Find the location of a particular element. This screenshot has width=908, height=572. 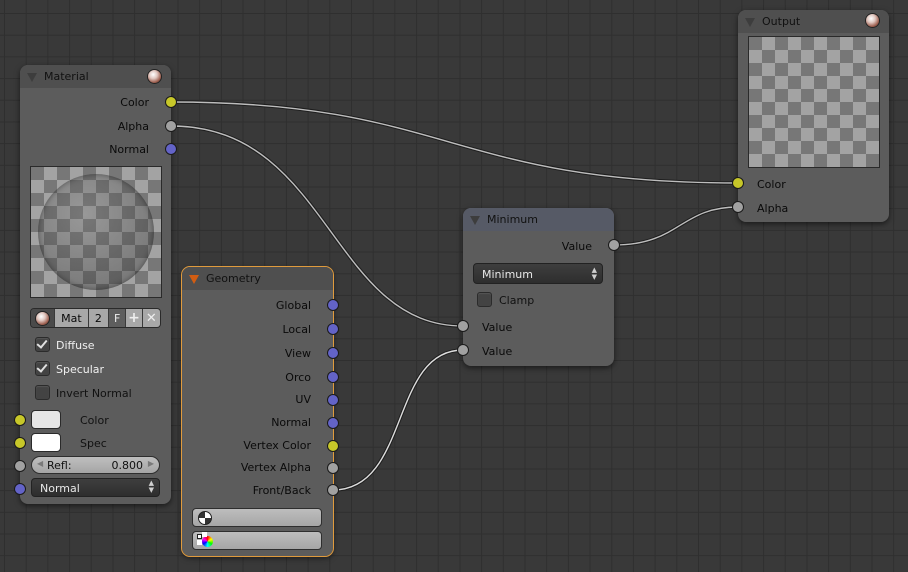

link-material-color-to-output-color is located at coordinates (454, 142).